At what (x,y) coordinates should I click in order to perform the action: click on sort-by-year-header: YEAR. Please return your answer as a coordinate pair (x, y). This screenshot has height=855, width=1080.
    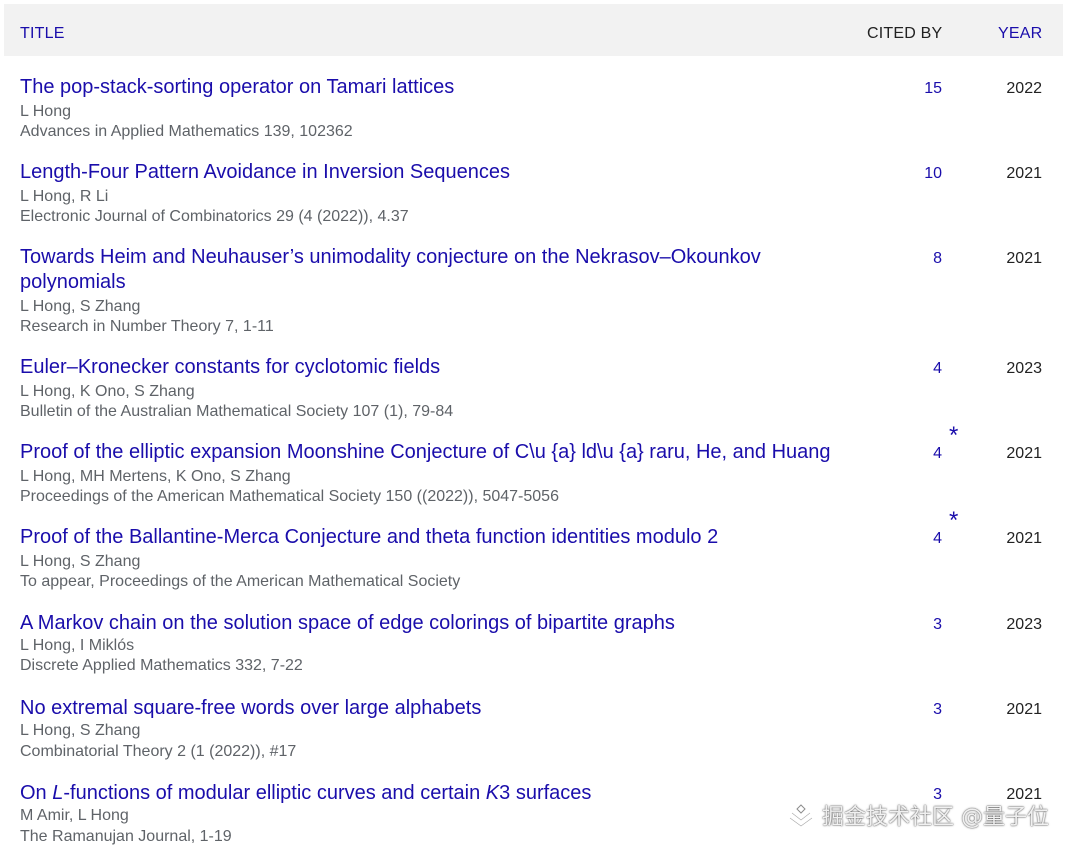
    Looking at the image, I should click on (1020, 34).